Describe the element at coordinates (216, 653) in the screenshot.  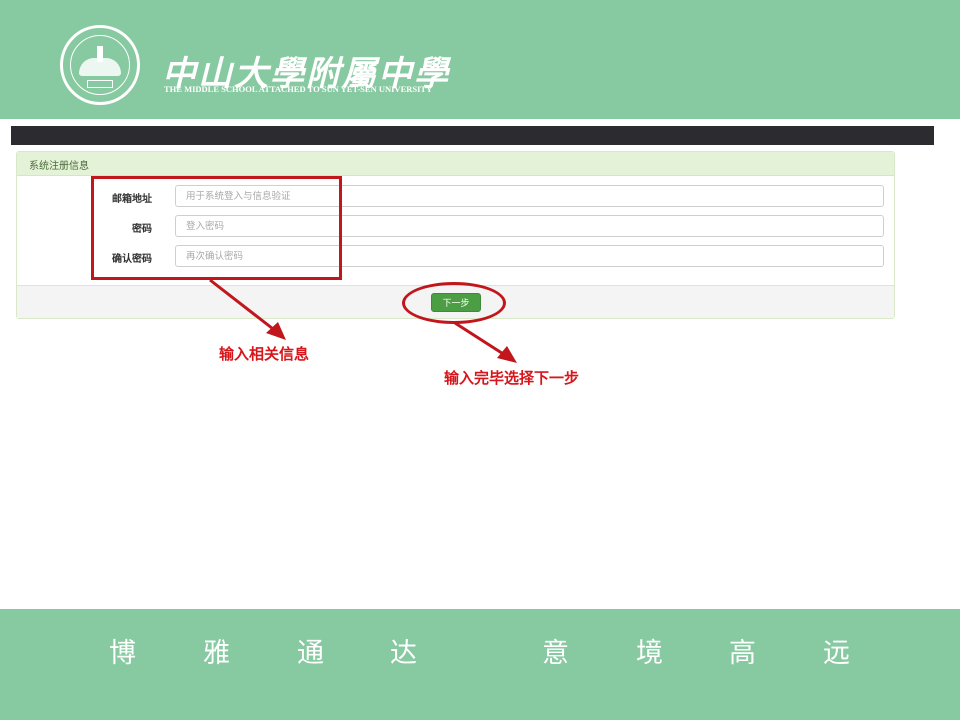
I see `motto-char: 雅` at that location.